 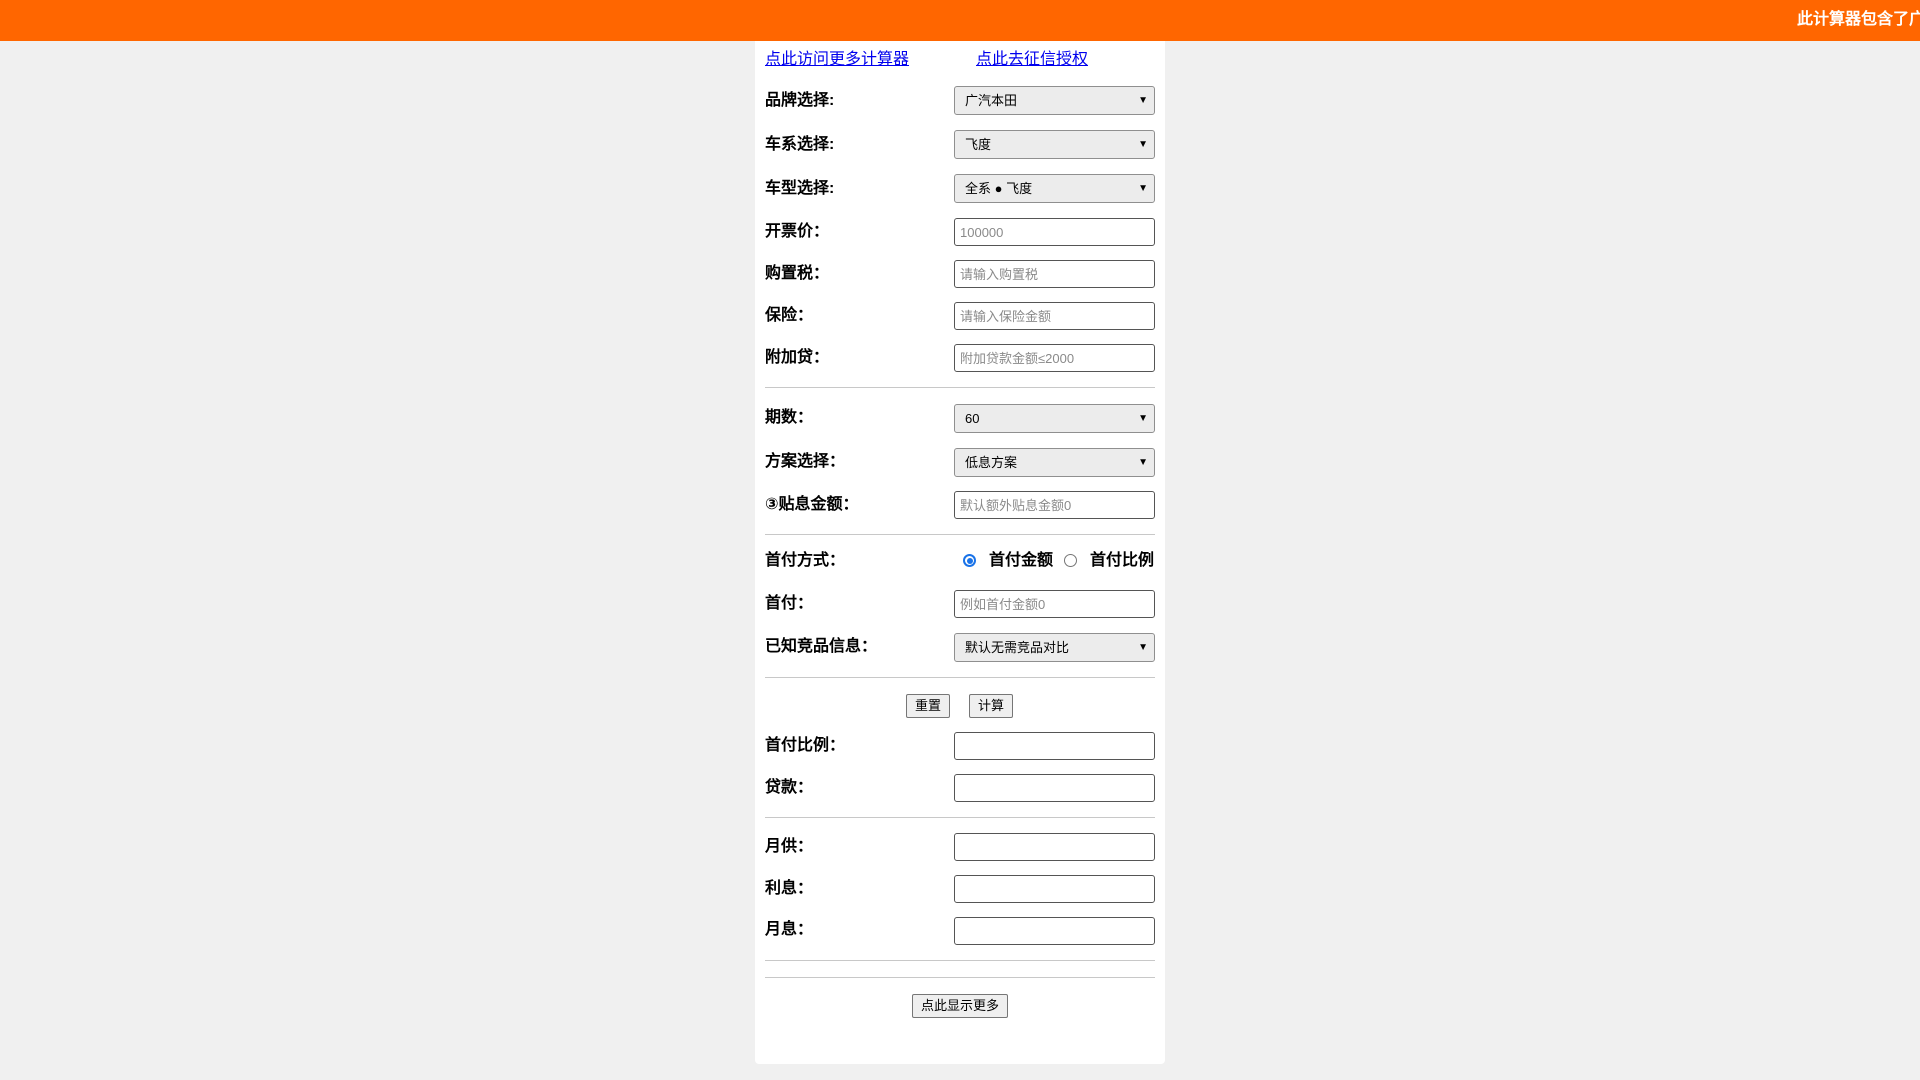 What do you see at coordinates (1054, 604) in the screenshot?
I see `down-payment-input` at bounding box center [1054, 604].